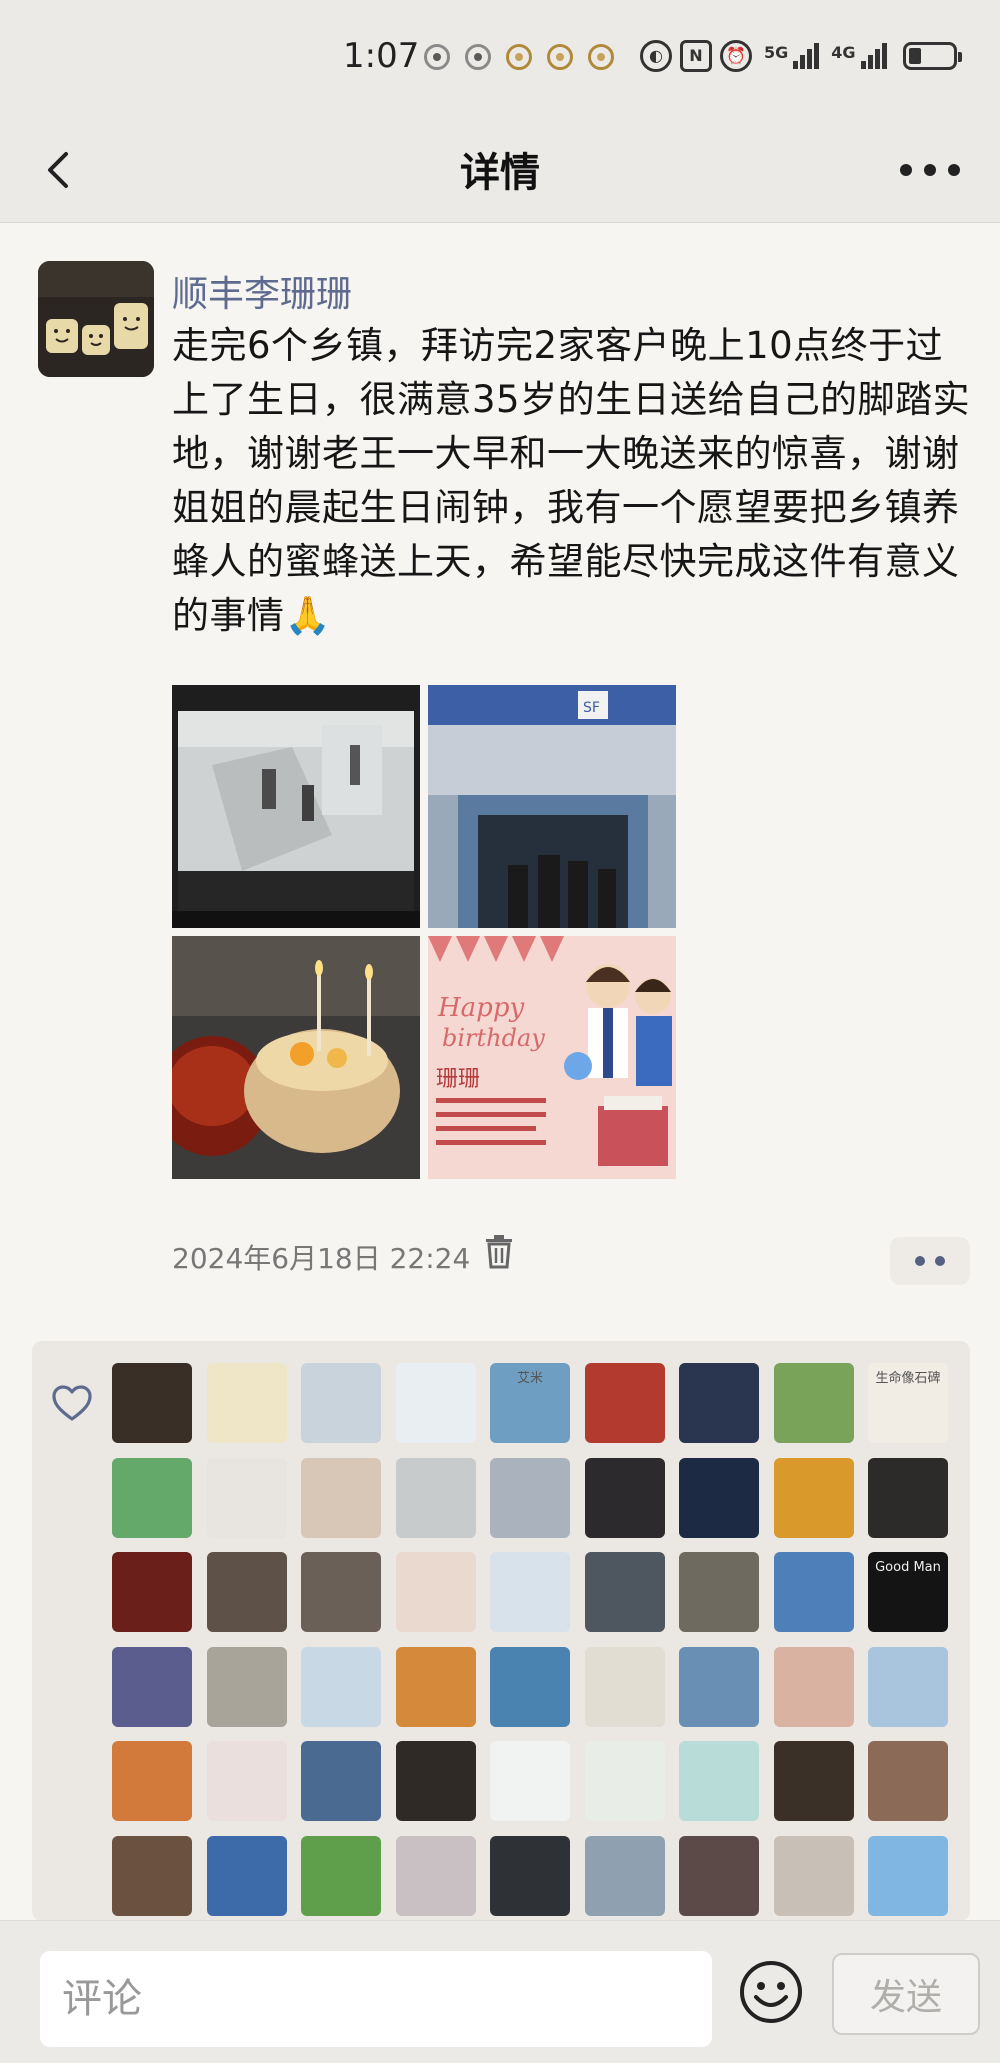 The height and width of the screenshot is (2063, 1000). I want to click on svg-text: birthday, so click(493, 1038).